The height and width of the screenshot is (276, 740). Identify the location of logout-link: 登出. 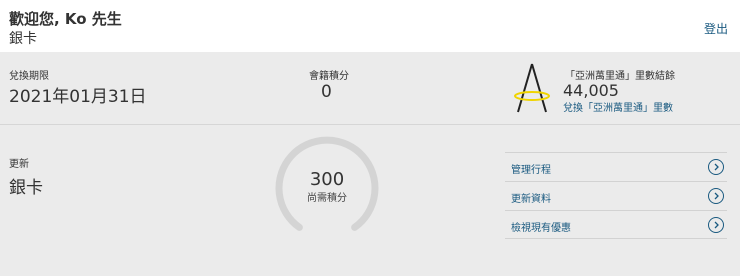
(716, 28).